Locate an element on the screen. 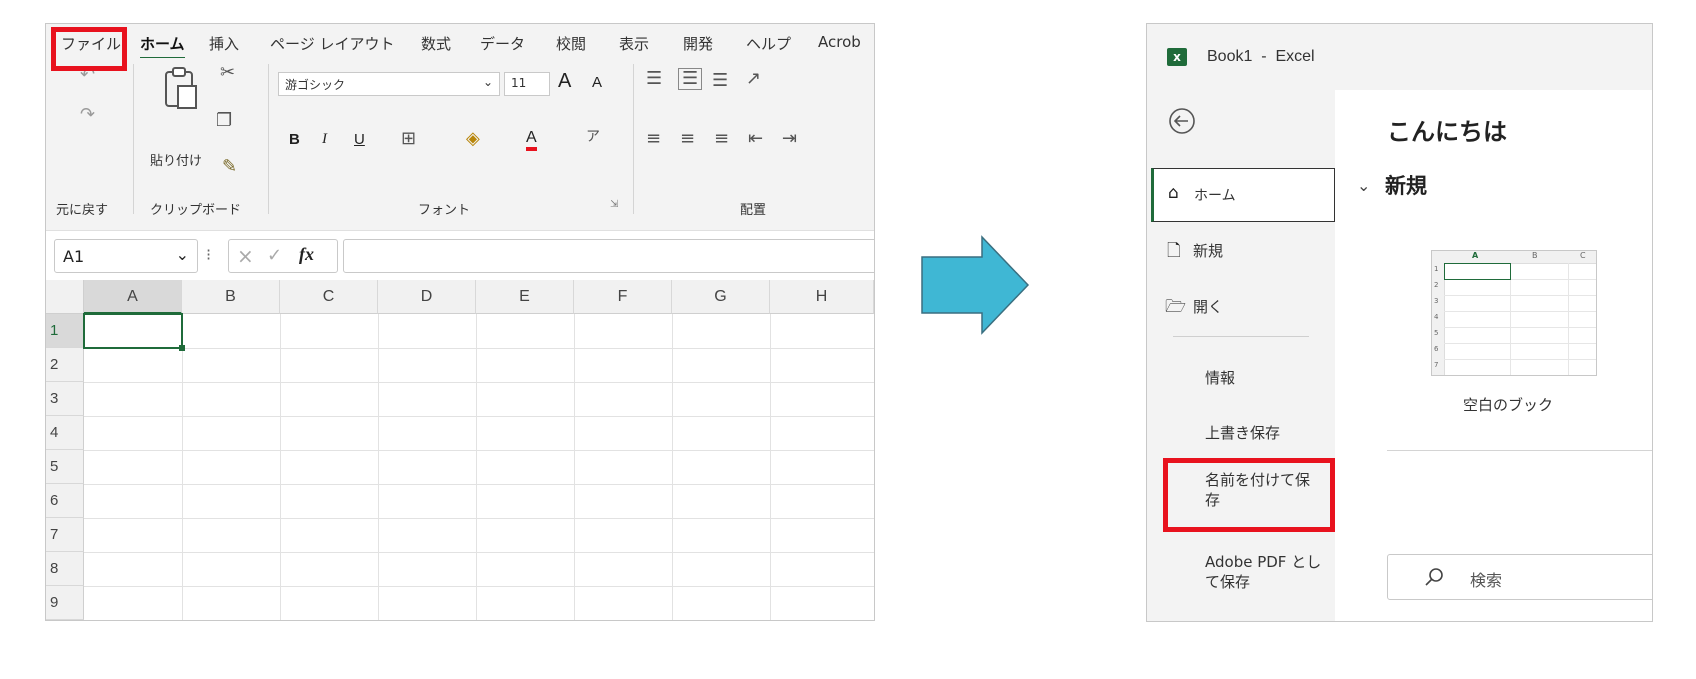  align-bottom-icon: ☰ is located at coordinates (720, 81).